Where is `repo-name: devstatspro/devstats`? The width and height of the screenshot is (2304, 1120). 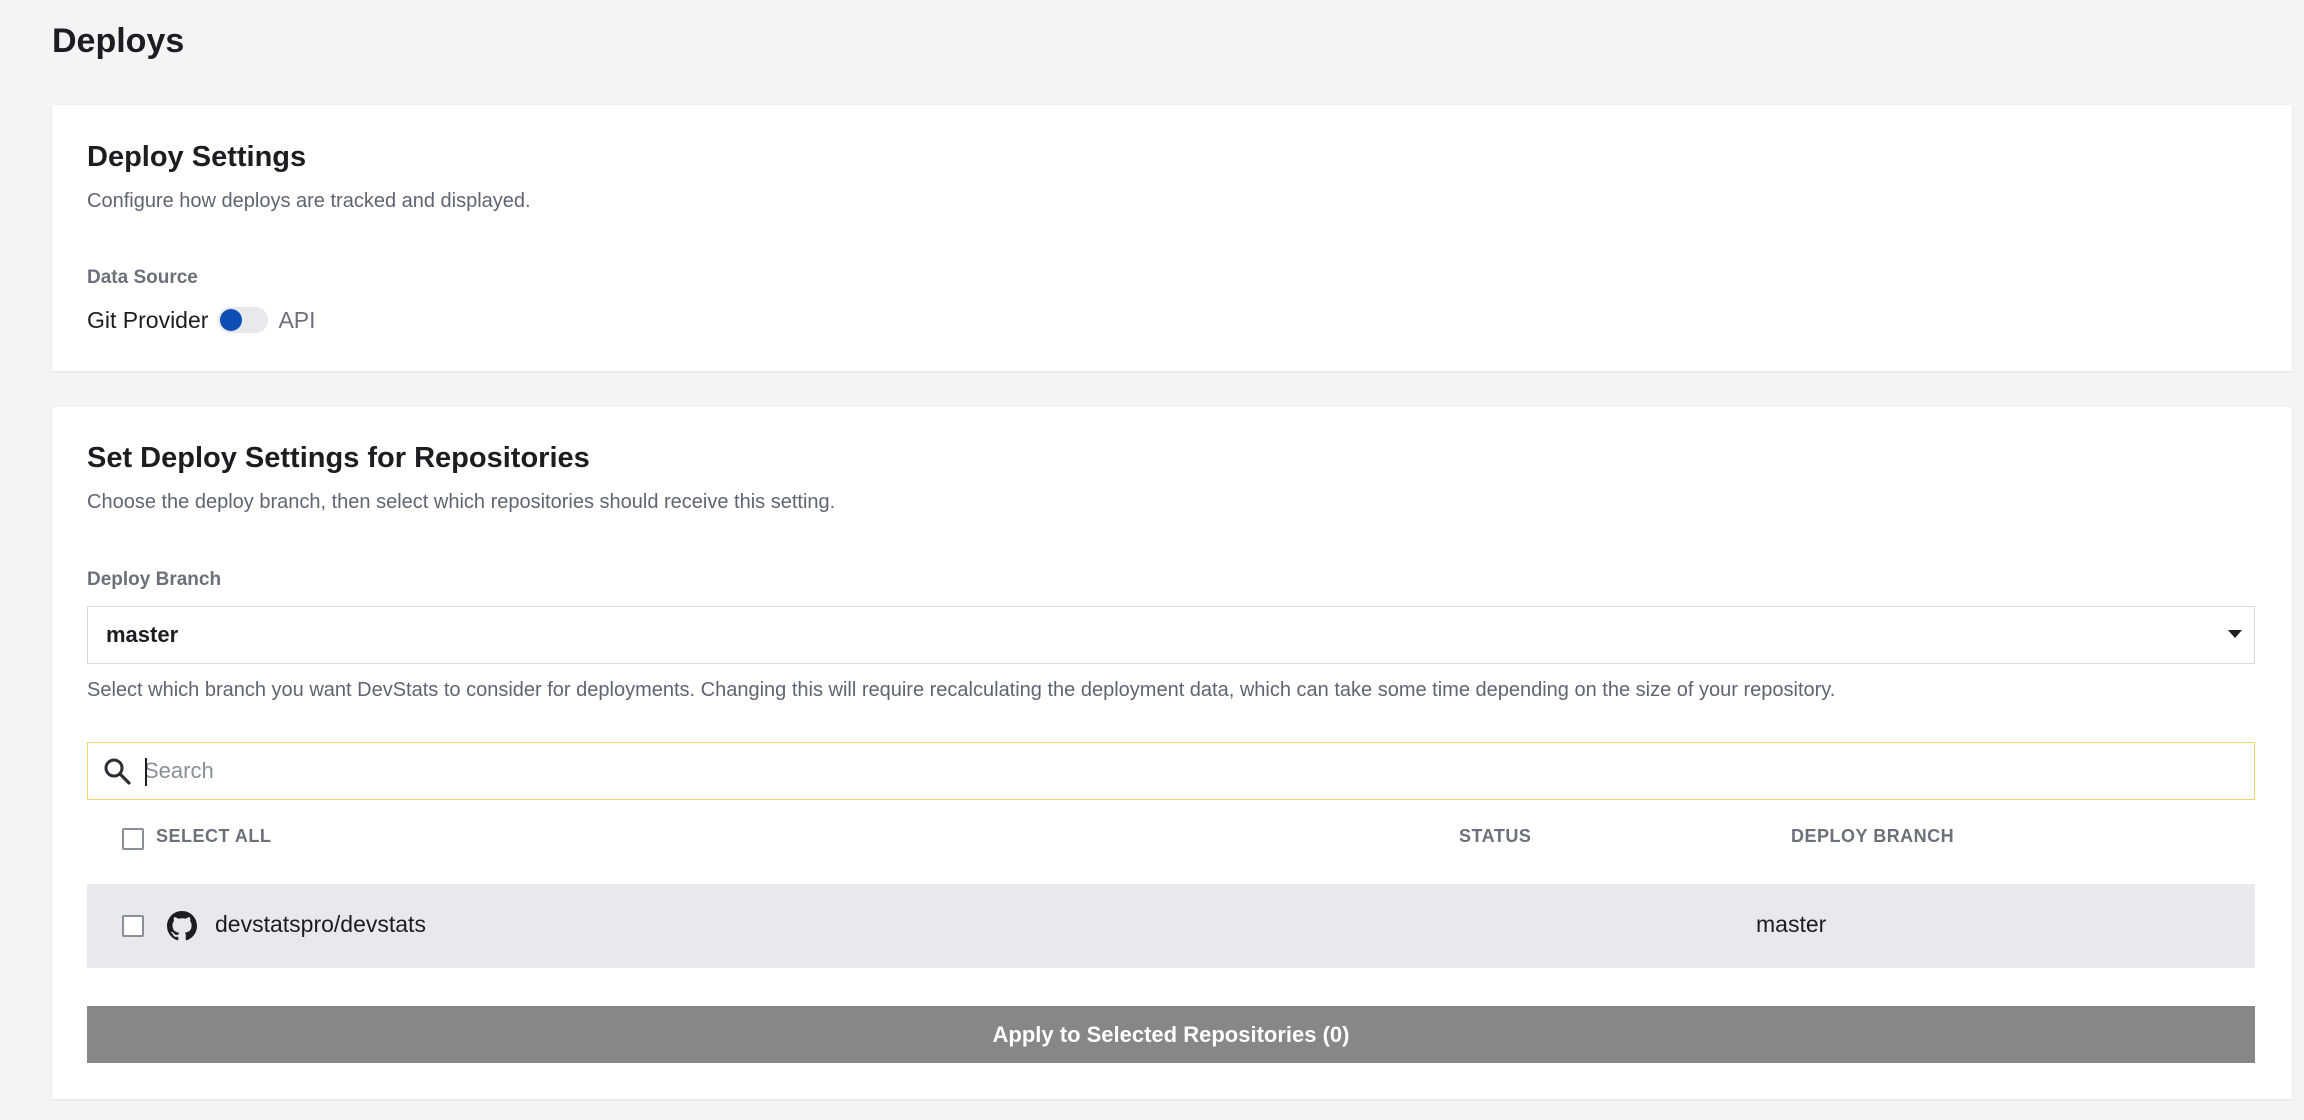 repo-name: devstatspro/devstats is located at coordinates (320, 924).